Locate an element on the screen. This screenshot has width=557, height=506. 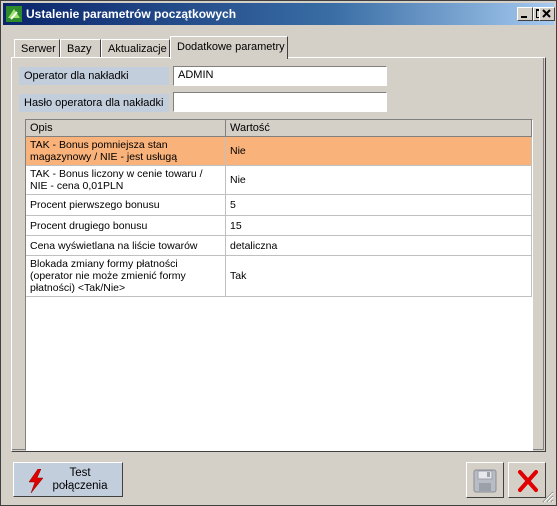
operator-label: Operator dla nakładki is located at coordinates (94, 76).